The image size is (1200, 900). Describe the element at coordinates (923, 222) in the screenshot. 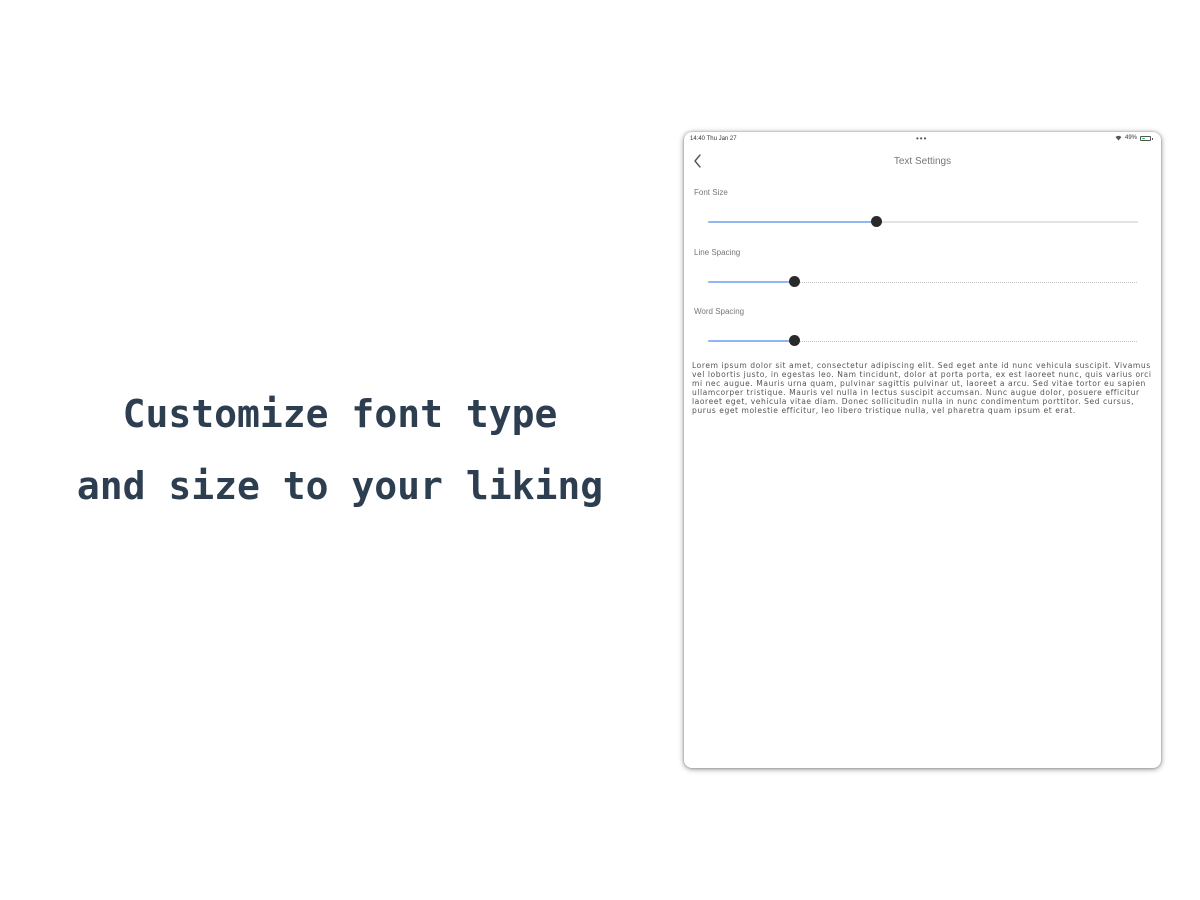

I see `font-size-slider` at that location.